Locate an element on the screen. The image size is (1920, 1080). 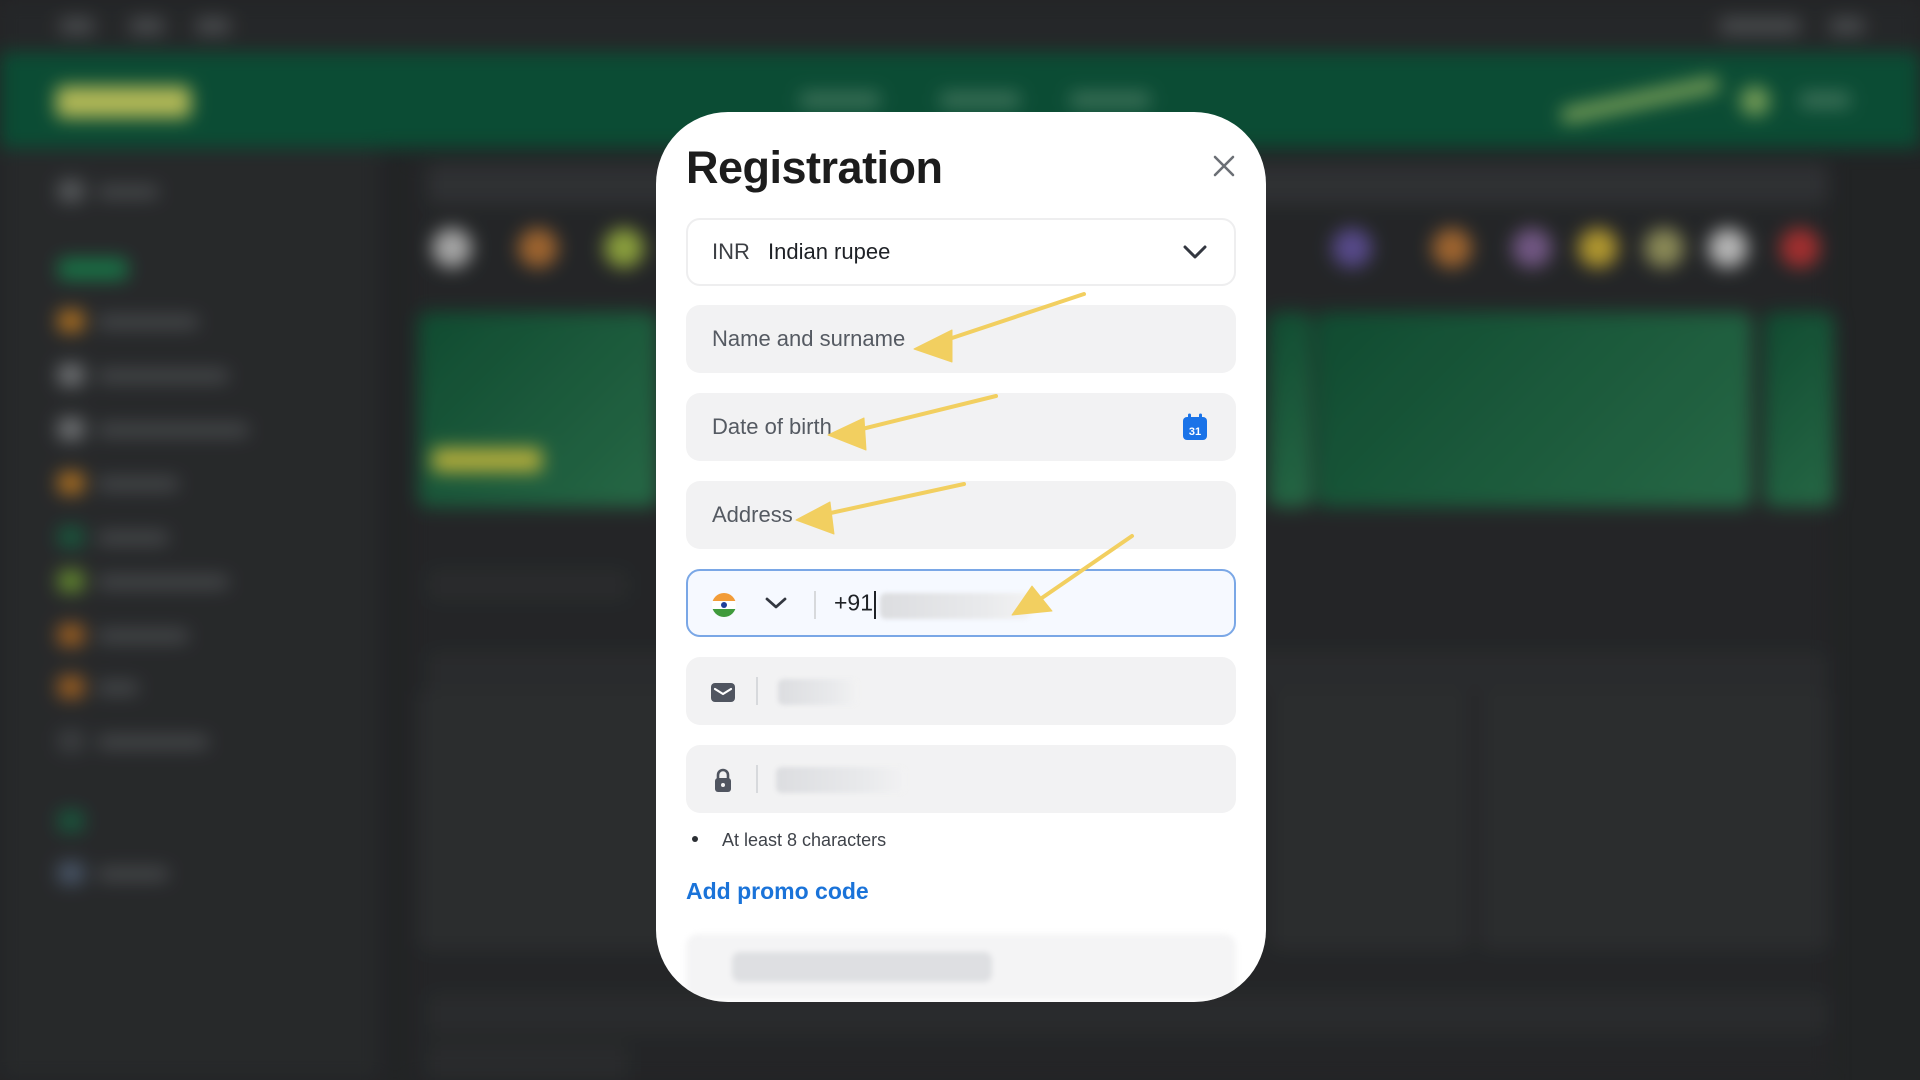
address-placeholder: Address is located at coordinates (752, 514).